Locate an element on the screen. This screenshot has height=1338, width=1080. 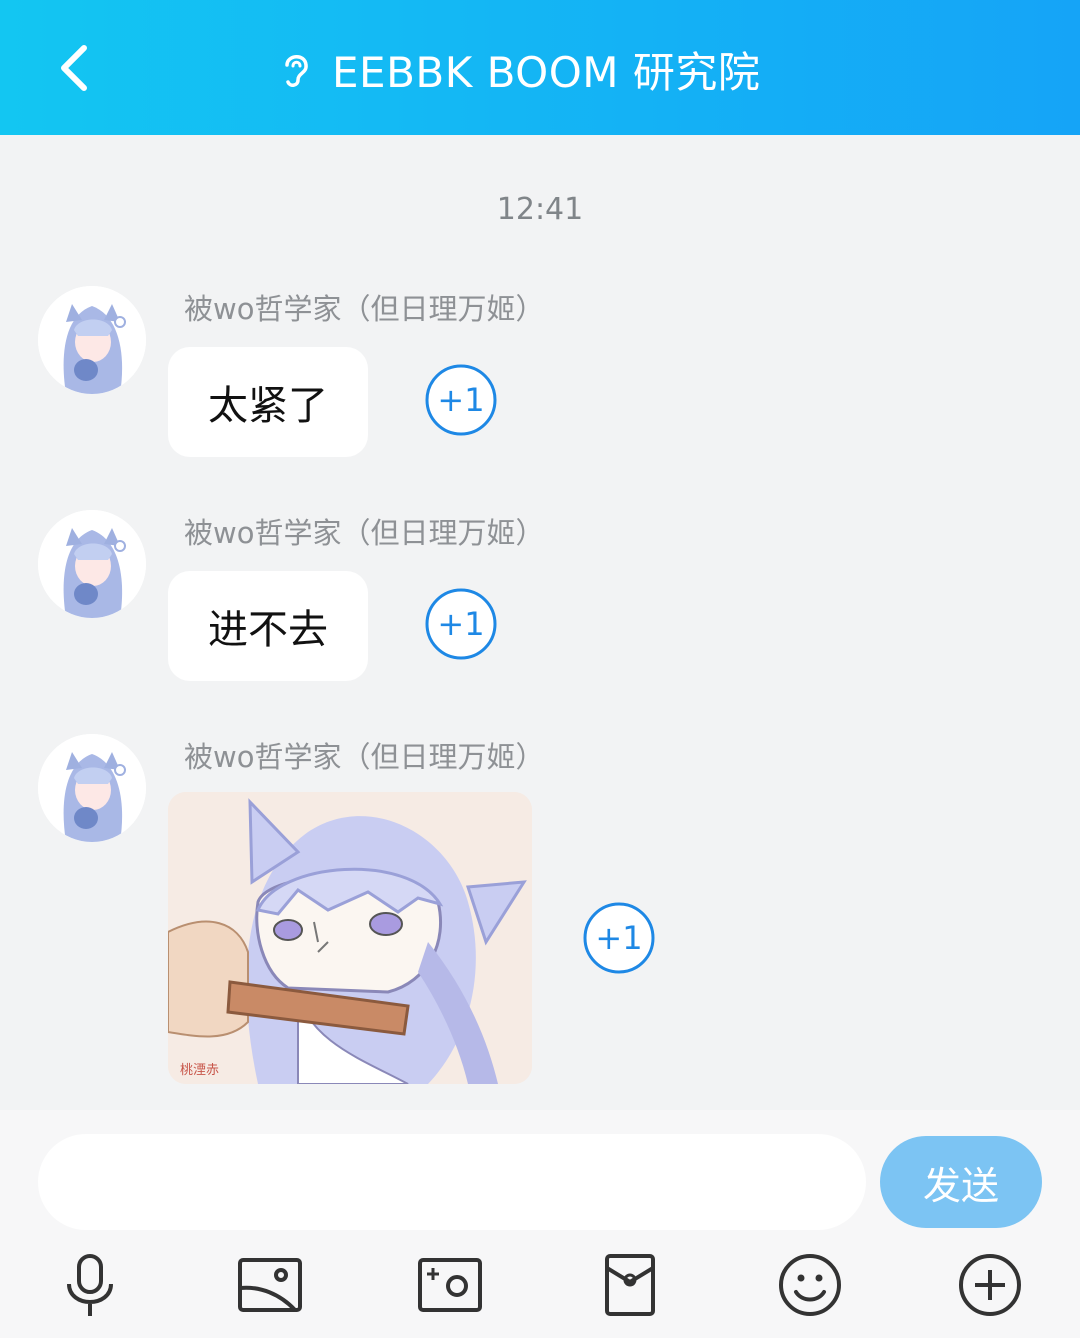
message-bubble: 进不去 is located at coordinates (268, 626).